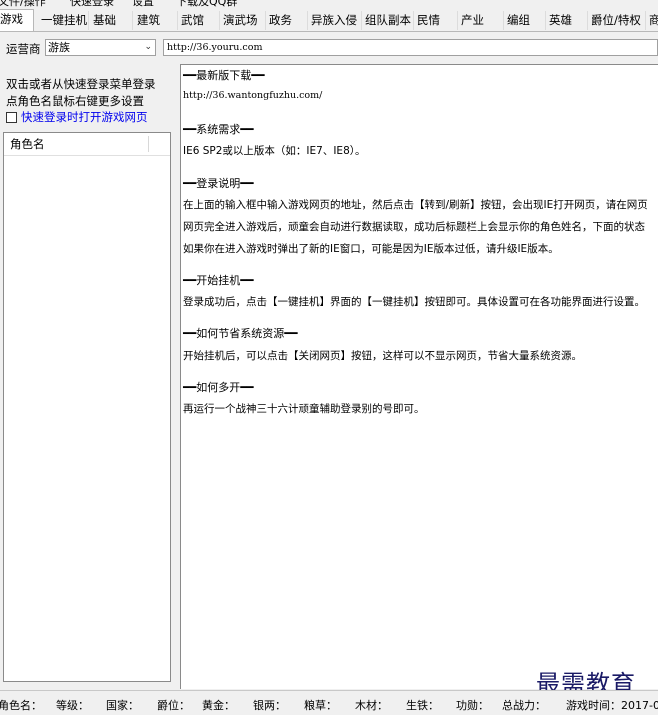 The height and width of the screenshot is (715, 658). What do you see at coordinates (156, 20) in the screenshot?
I see `tab-building: 建筑` at bounding box center [156, 20].